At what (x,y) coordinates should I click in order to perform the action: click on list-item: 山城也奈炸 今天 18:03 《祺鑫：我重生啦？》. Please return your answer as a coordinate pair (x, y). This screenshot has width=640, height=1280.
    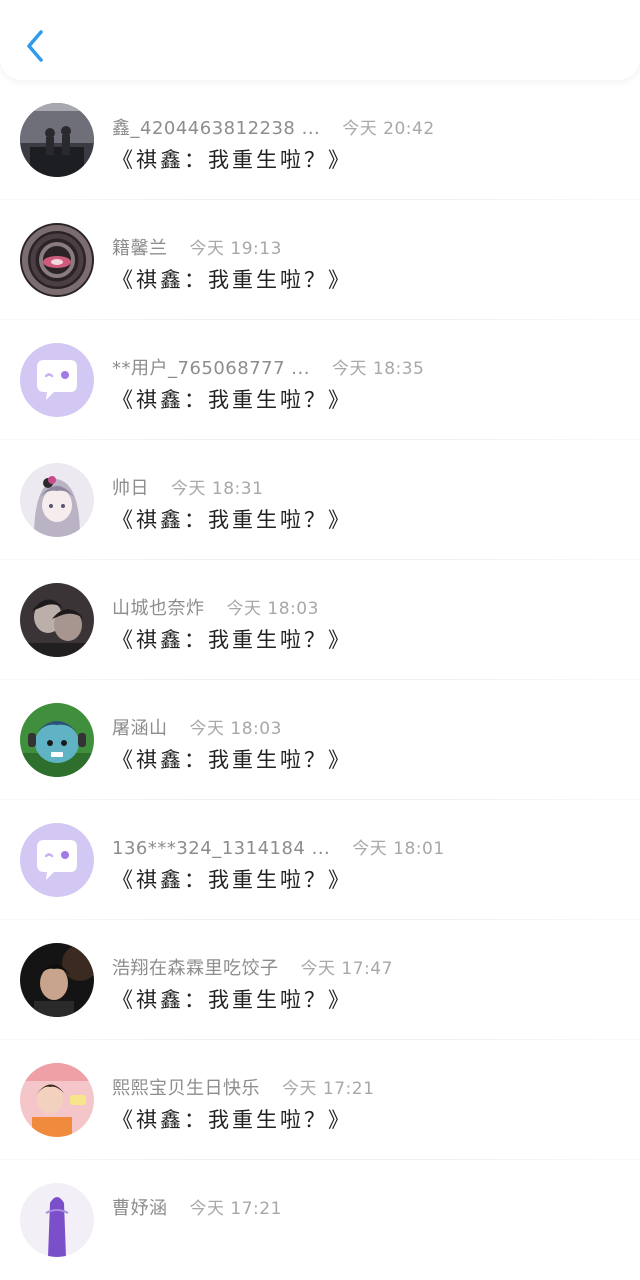
    Looking at the image, I should click on (320, 620).